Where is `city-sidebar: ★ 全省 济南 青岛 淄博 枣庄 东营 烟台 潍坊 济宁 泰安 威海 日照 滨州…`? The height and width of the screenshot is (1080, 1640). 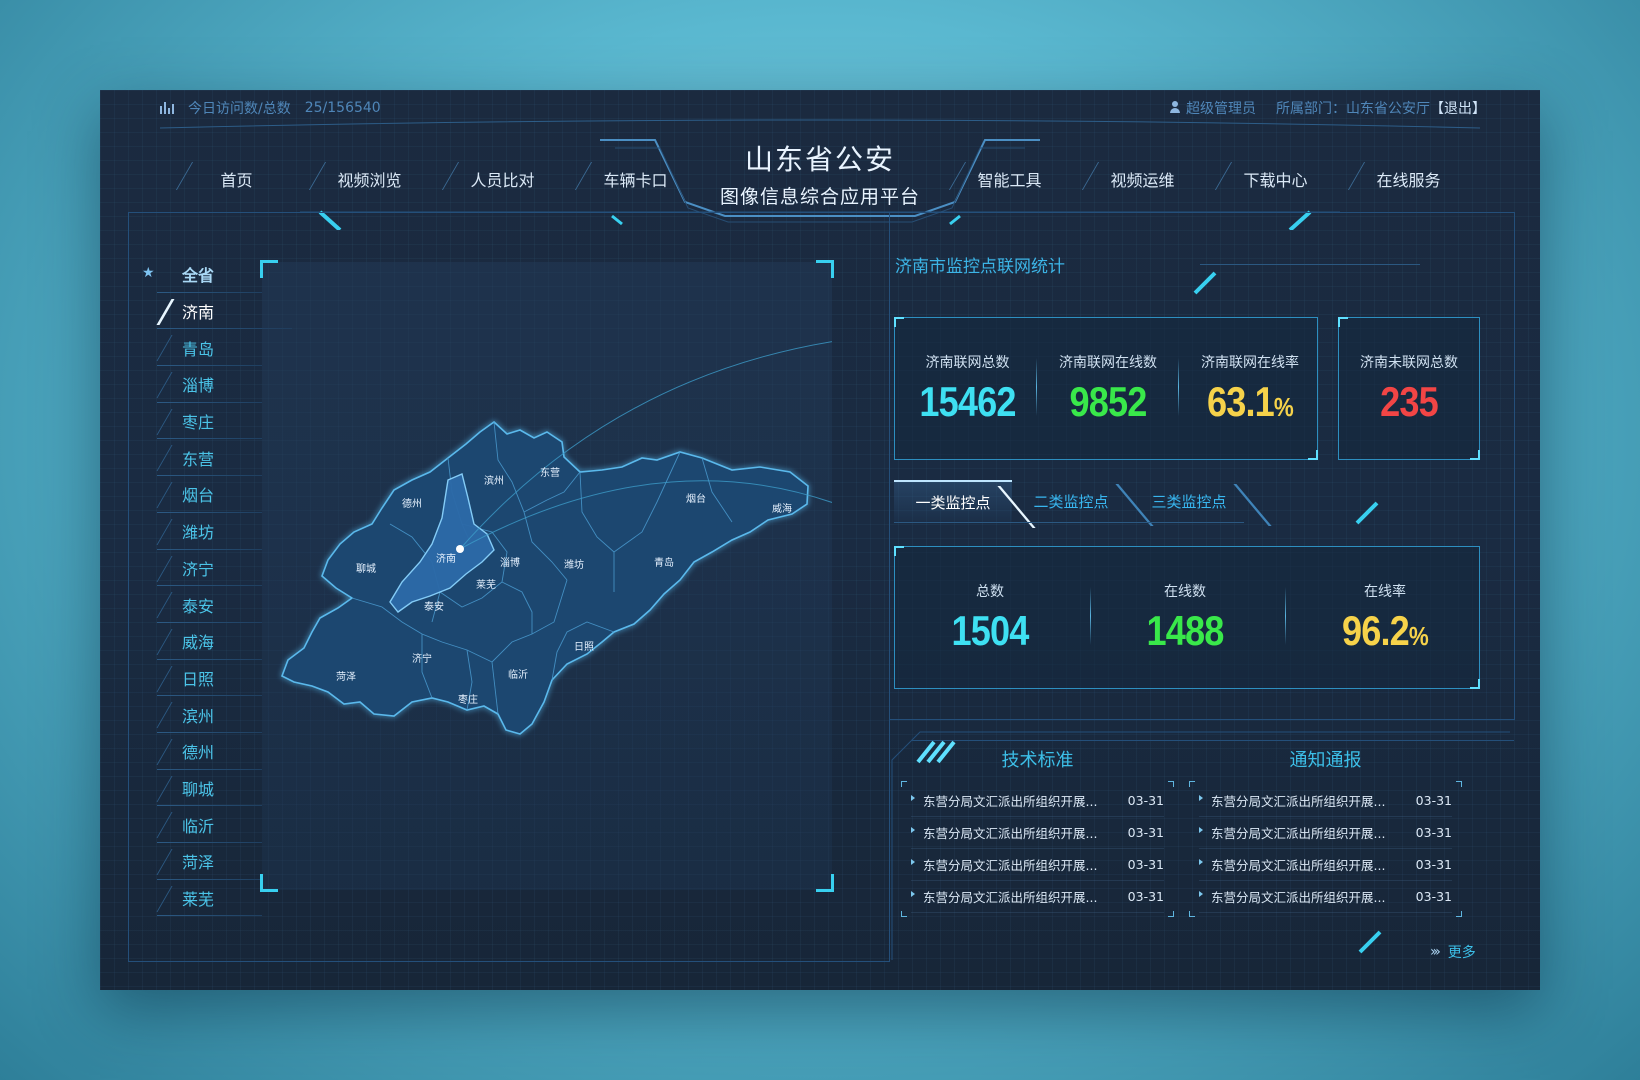
city-sidebar: ★ 全省 济南 青岛 淄博 枣庄 东营 烟台 潍坊 济宁 泰安 威海 日照 滨州… is located at coordinates (217, 586).